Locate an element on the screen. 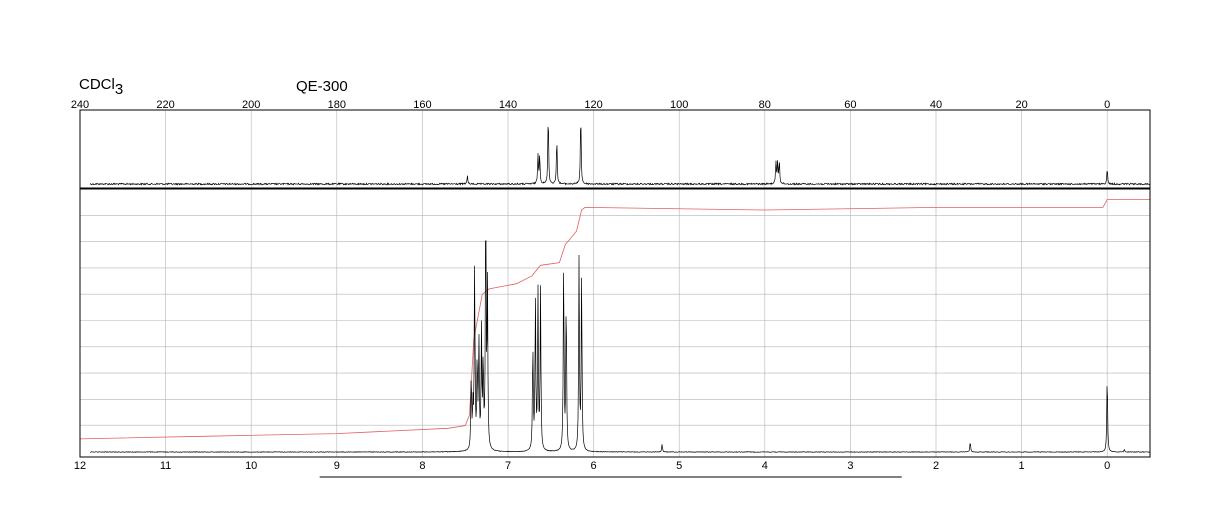  c13-grid is located at coordinates (636, 149).